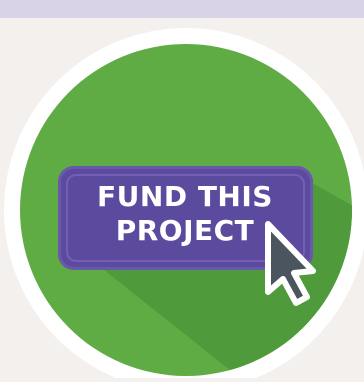  What do you see at coordinates (185, 196) in the screenshot?
I see `button-label-line1: FUND THIS` at bounding box center [185, 196].